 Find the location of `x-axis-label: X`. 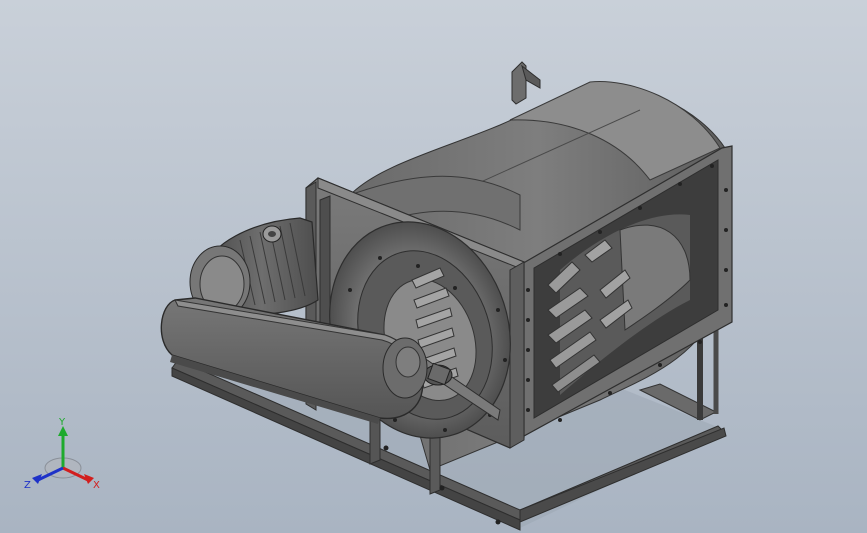

x-axis-label: X is located at coordinates (96, 485).